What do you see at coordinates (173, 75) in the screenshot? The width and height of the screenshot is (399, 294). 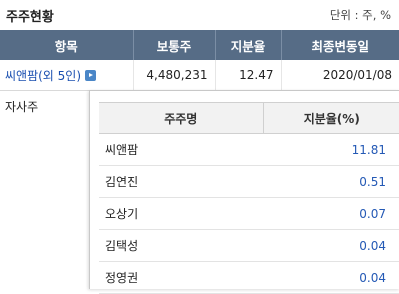 I see `shares-cell: 4,480,231` at bounding box center [173, 75].